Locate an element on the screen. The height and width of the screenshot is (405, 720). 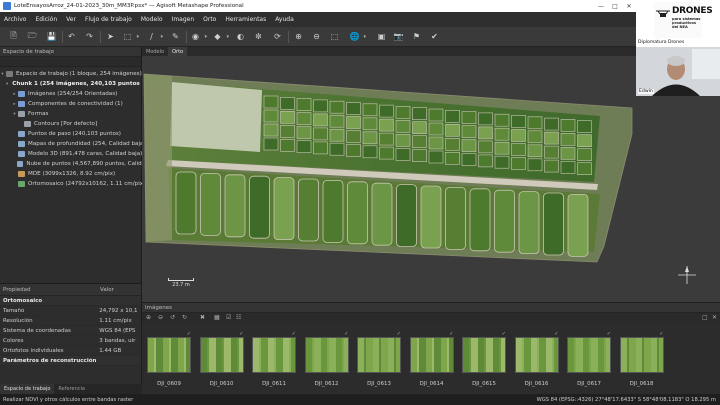
view-mode-icon: ☷ is located at coordinates (238, 317).